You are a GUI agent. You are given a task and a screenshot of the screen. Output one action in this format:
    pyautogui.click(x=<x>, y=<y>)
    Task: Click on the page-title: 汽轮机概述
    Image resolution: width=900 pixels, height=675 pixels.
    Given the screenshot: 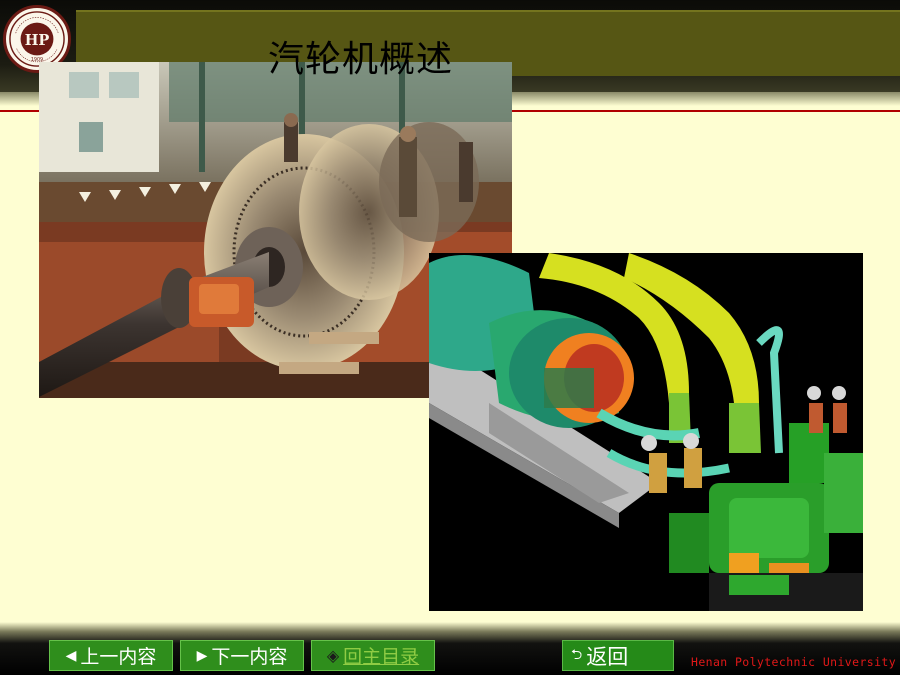 What is the action you would take?
    pyautogui.click(x=361, y=59)
    